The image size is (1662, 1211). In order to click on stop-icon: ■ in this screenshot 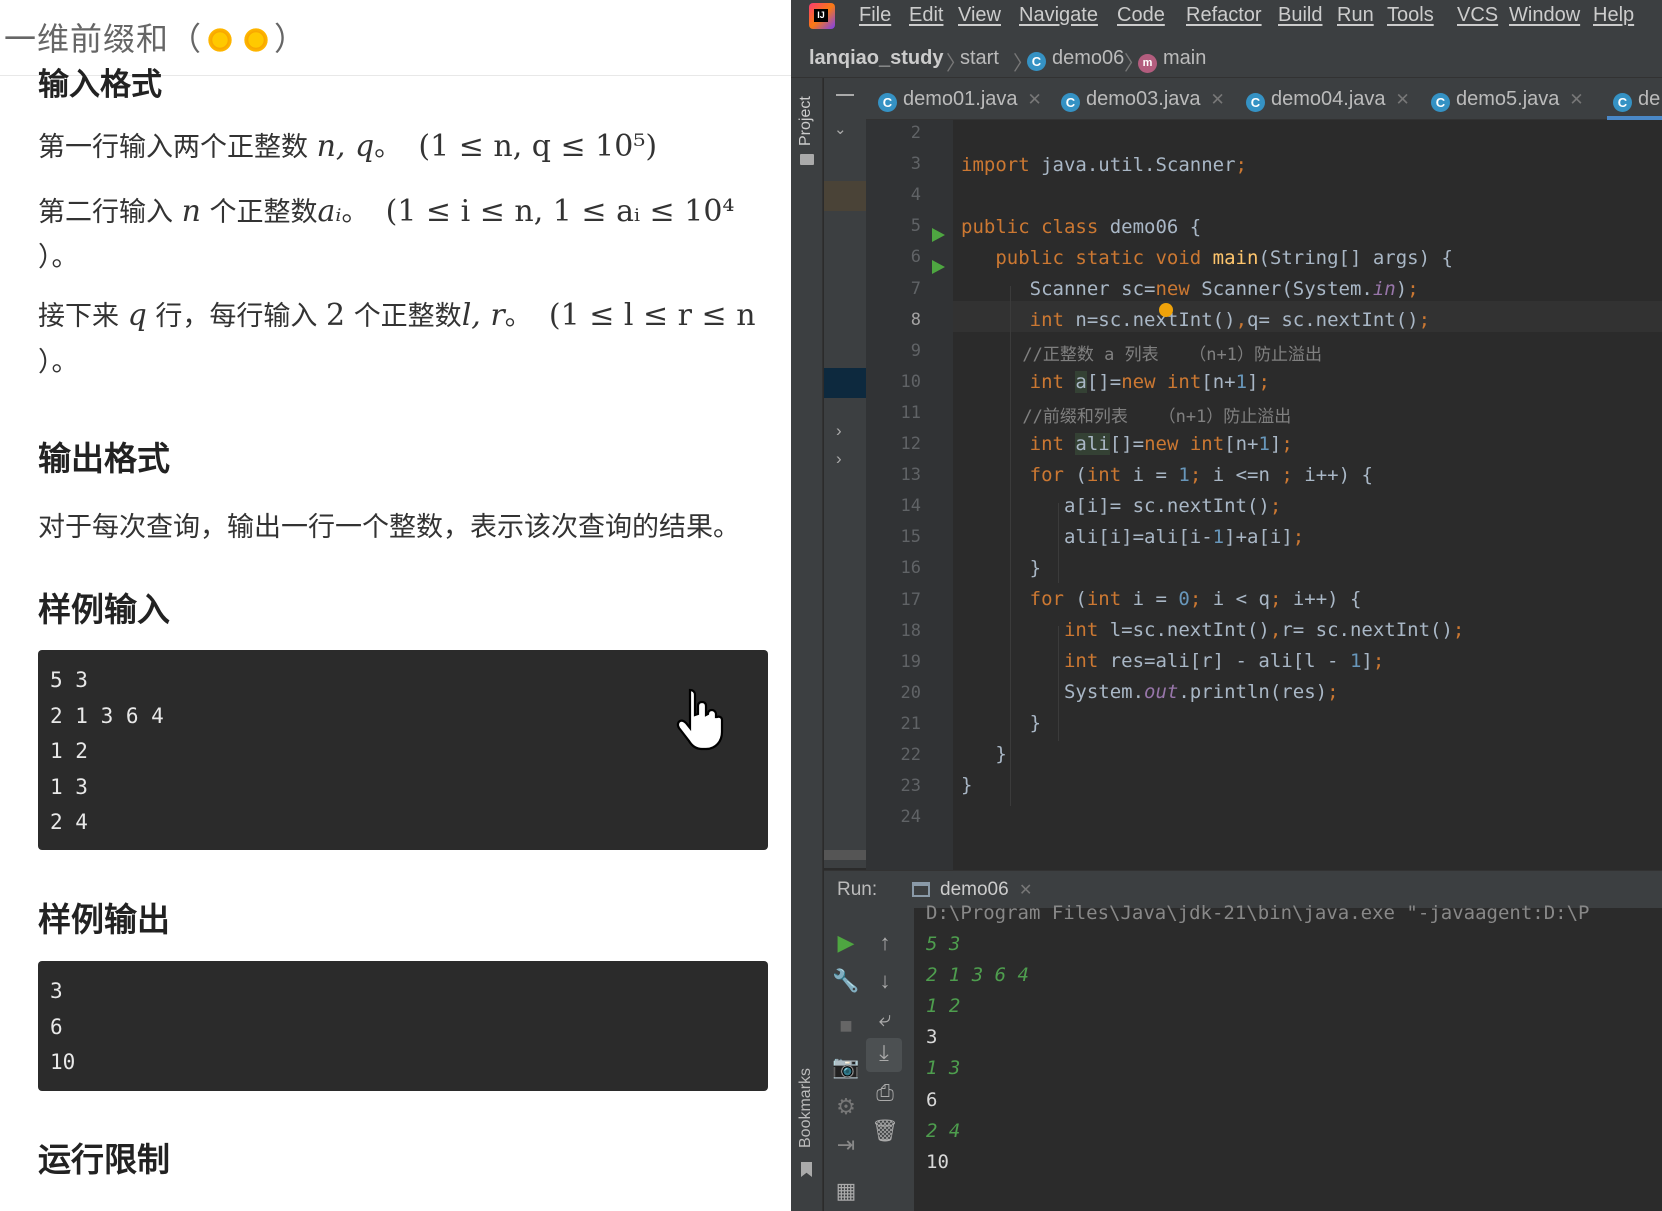, I will do `click(846, 1026)`.